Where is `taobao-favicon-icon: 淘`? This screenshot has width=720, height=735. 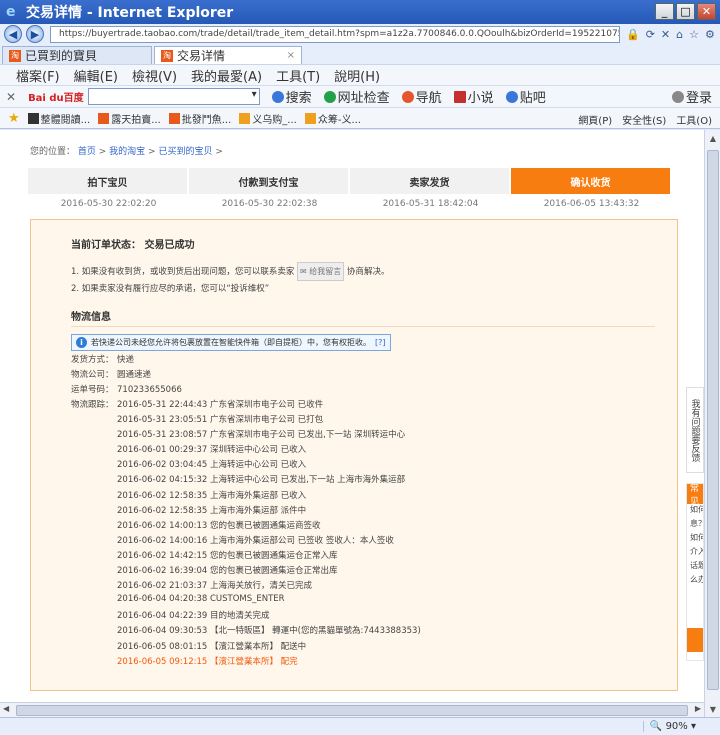 taobao-favicon-icon: 淘 is located at coordinates (15, 55).